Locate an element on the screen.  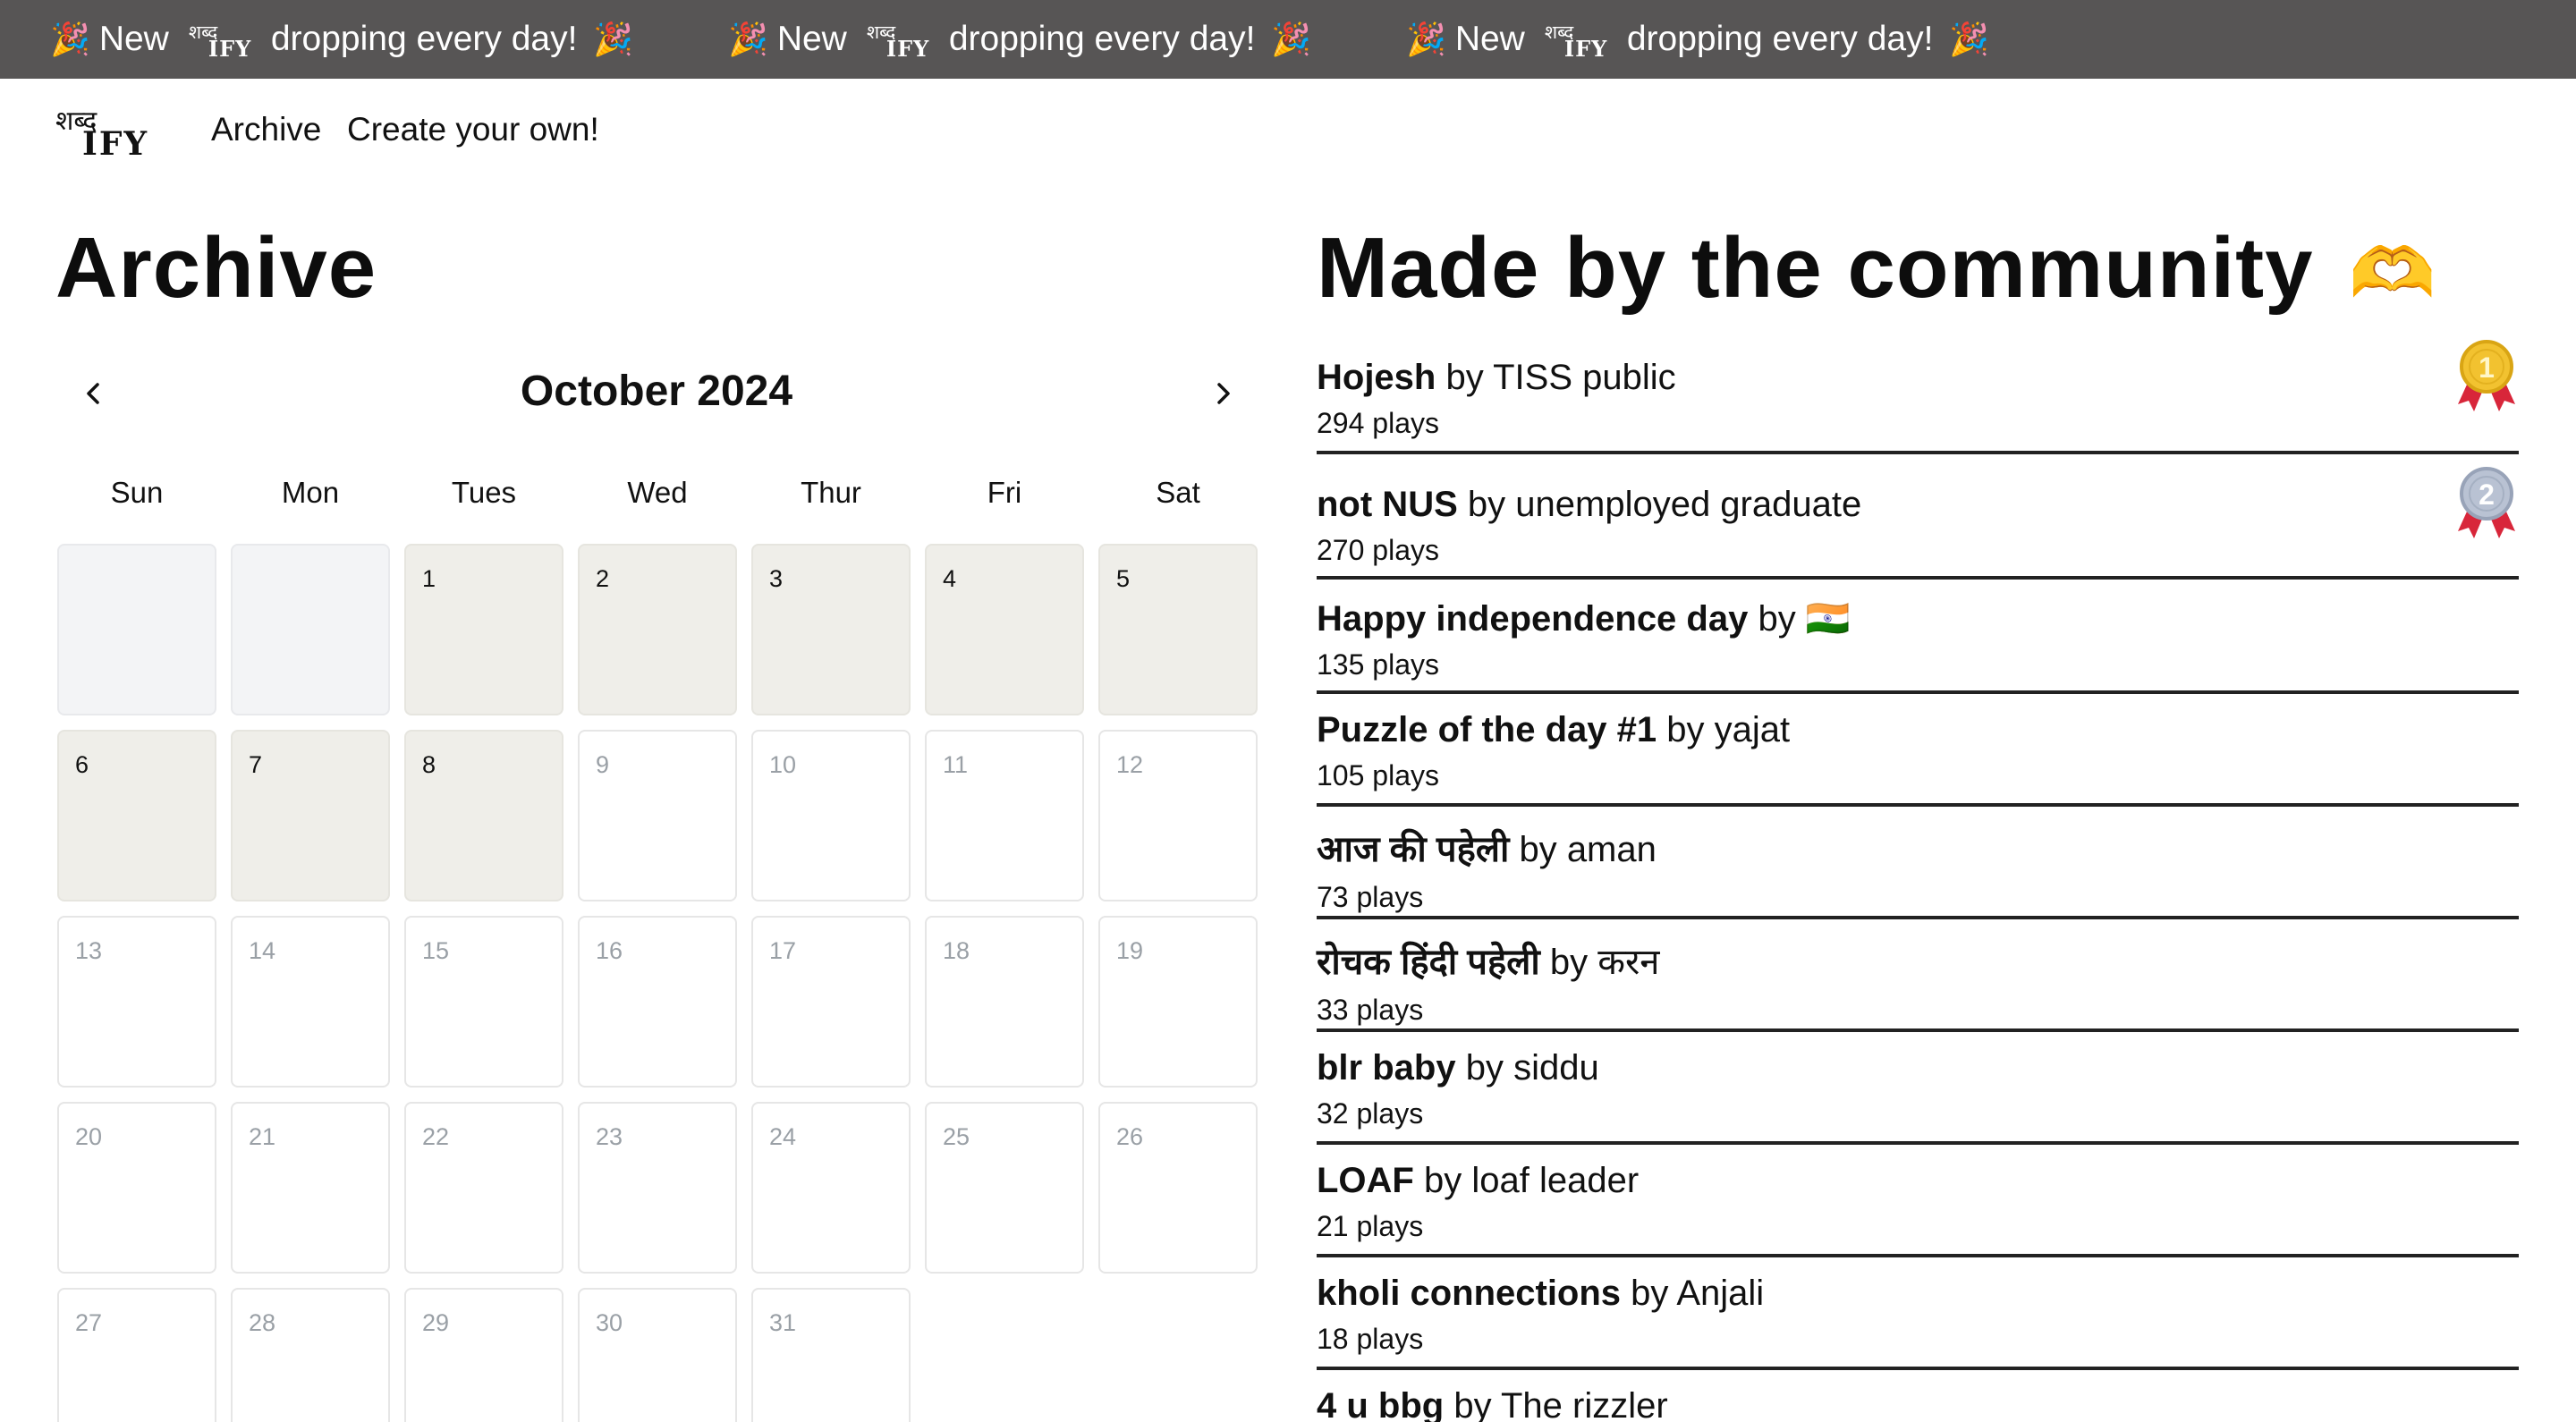
calendar-day-upcoming: 16 is located at coordinates (657, 1002).